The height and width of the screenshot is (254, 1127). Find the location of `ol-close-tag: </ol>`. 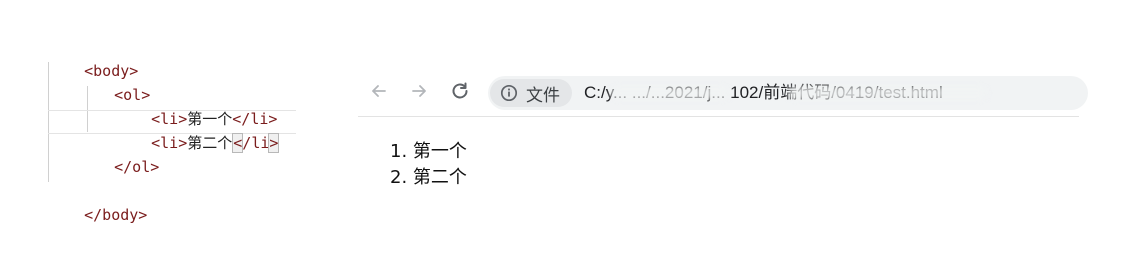

ol-close-tag: </ol> is located at coordinates (137, 167).